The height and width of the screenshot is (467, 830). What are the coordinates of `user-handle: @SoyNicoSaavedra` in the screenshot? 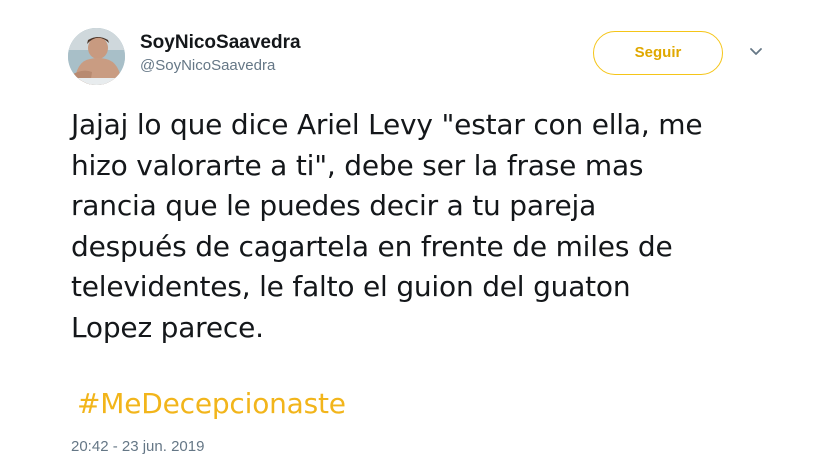 It's located at (220, 66).